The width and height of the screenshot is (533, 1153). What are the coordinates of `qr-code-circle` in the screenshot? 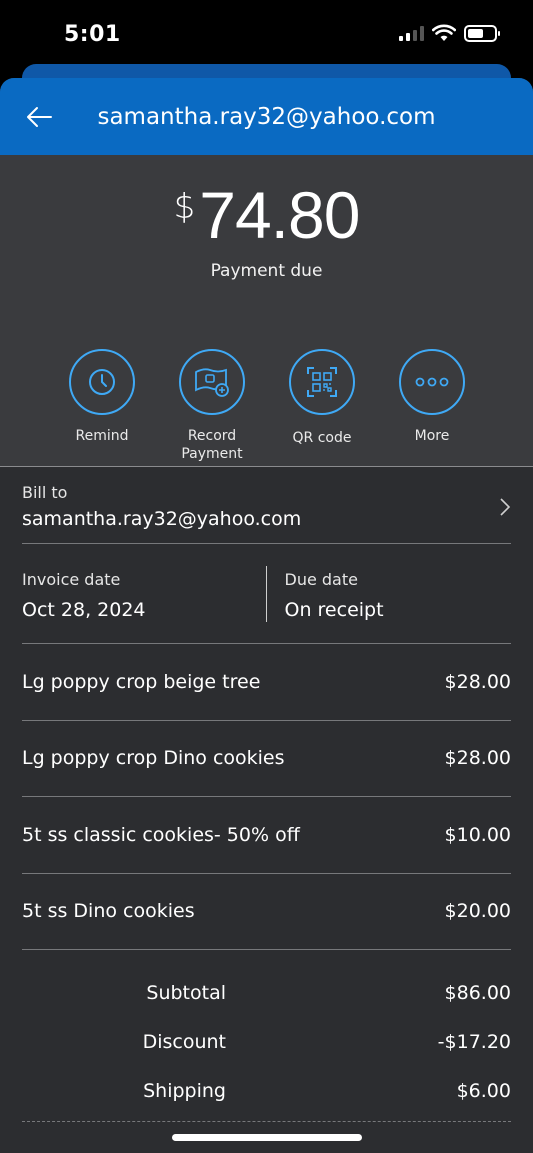 It's located at (322, 382).